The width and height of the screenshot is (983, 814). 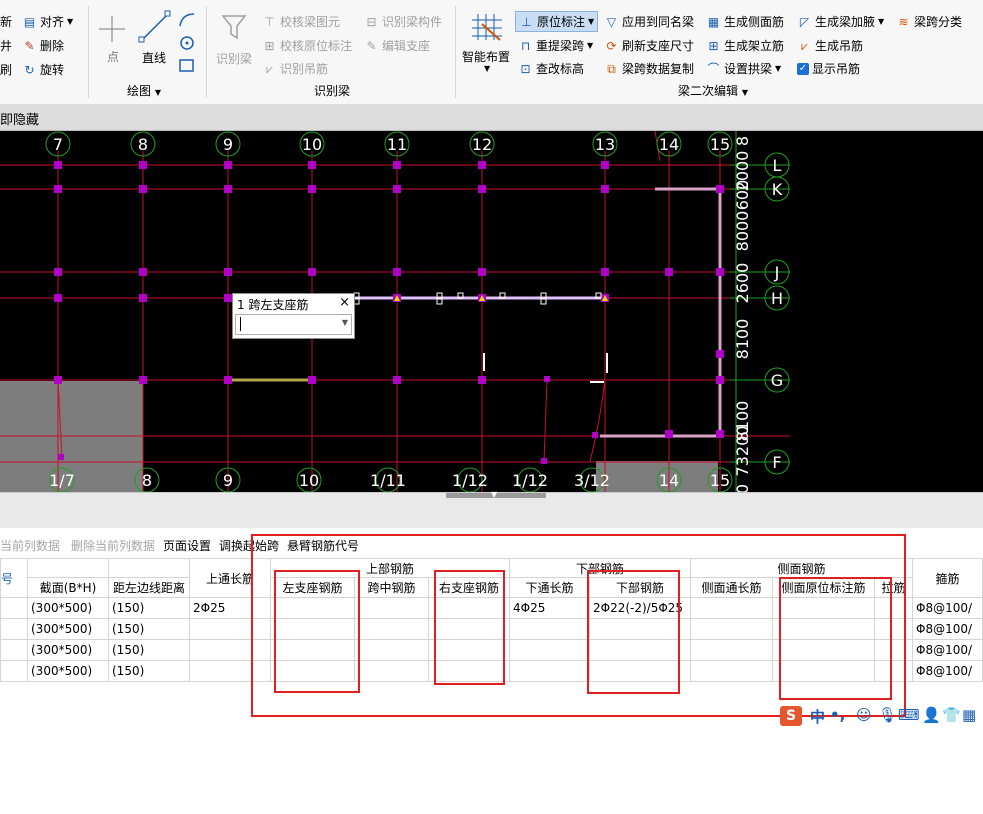 I want to click on microphone-icon: 🎙, so click(x=887, y=715).